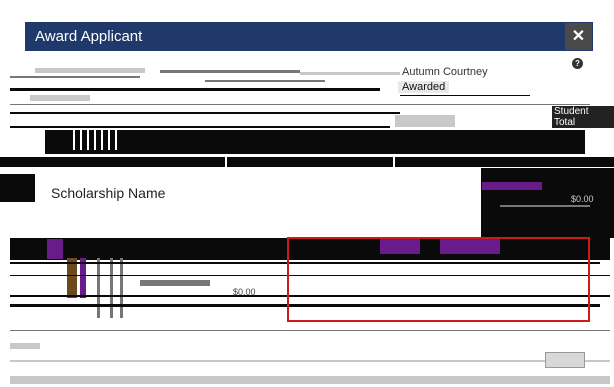 Image resolution: width=614 pixels, height=387 pixels. I want to click on footer-action-button, so click(565, 360).